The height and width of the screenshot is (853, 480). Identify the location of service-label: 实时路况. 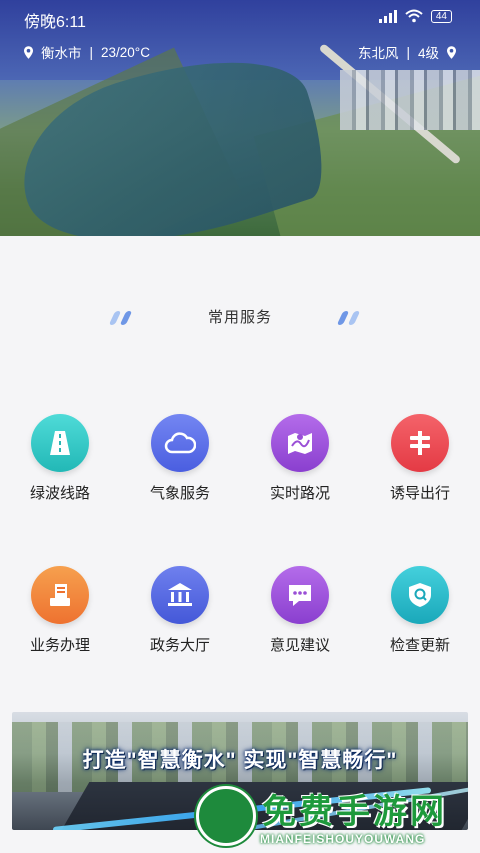
(299, 493).